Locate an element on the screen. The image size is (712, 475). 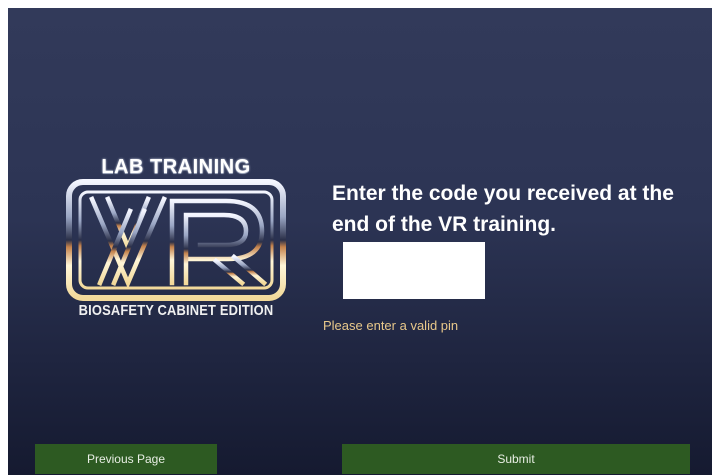
previous-page-button: Previous Page is located at coordinates (126, 459).